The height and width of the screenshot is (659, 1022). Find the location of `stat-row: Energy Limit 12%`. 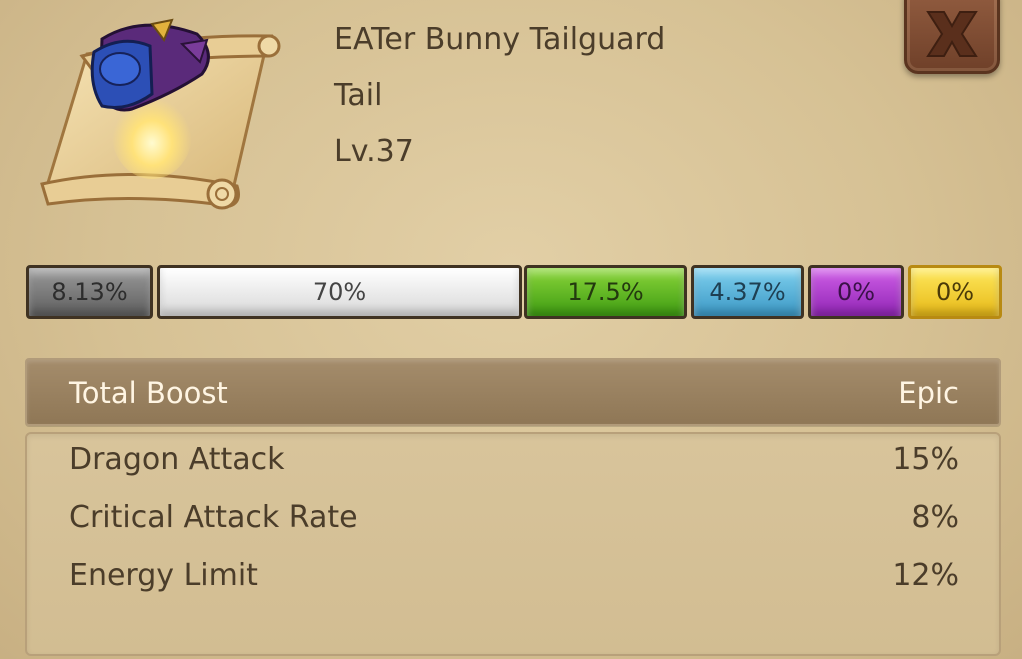

stat-row: Energy Limit 12% is located at coordinates (514, 578).